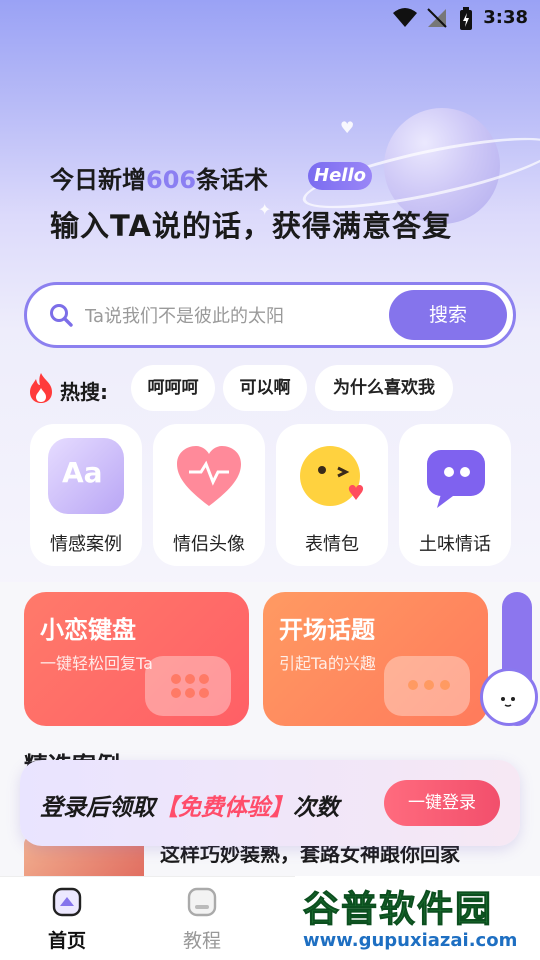 The image size is (540, 960). I want to click on hot-chip: 呵呵呵, so click(173, 388).